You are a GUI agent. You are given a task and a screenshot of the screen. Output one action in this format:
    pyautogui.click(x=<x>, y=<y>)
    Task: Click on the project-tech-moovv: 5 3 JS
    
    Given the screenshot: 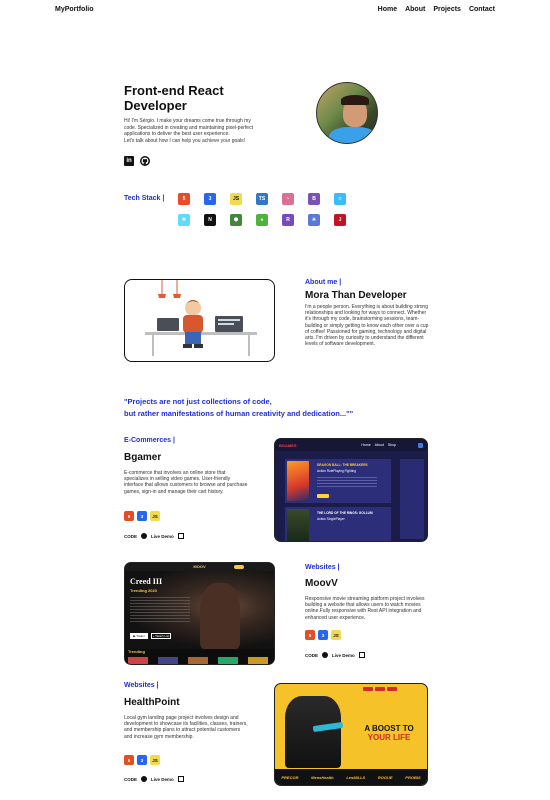 What is the action you would take?
    pyautogui.click(x=323, y=635)
    